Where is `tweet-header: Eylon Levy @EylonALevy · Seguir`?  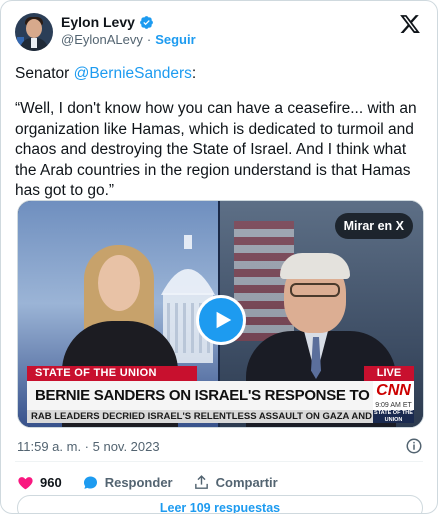 tweet-header: Eylon Levy @EylonALevy · Seguir is located at coordinates (219, 31).